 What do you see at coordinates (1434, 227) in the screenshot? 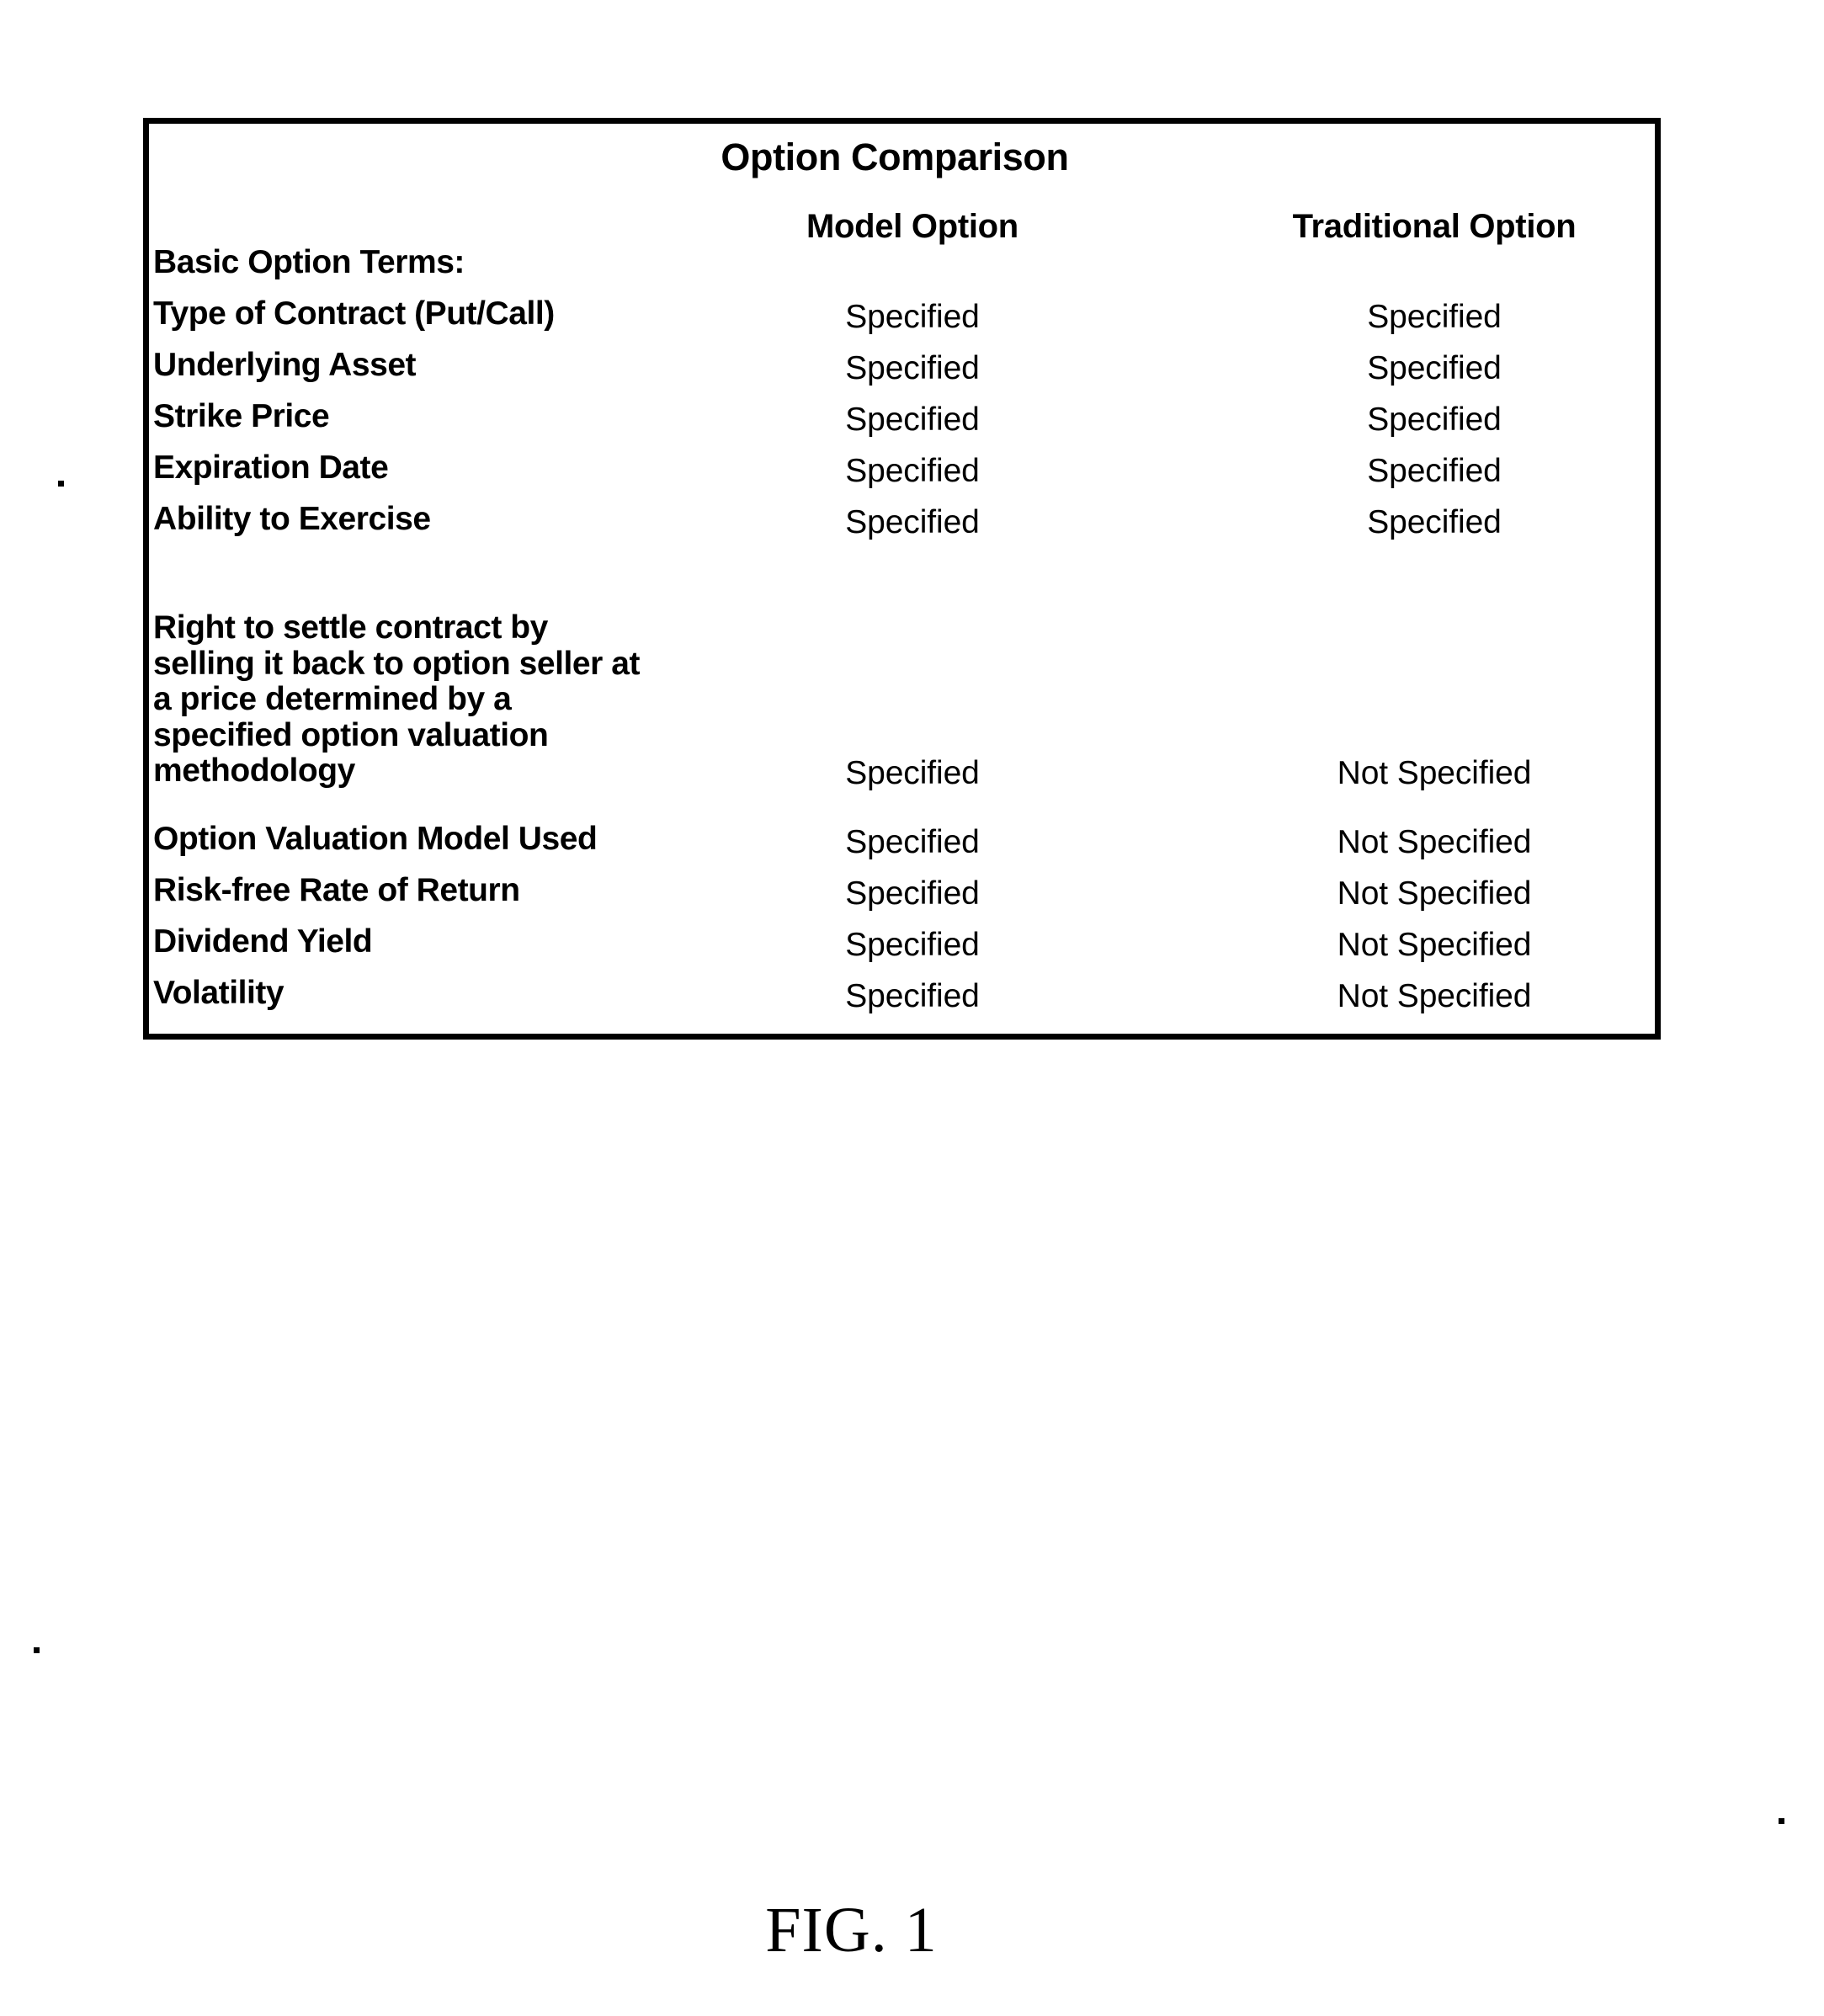
I see `column-header-traditional-option: Traditional Option` at bounding box center [1434, 227].